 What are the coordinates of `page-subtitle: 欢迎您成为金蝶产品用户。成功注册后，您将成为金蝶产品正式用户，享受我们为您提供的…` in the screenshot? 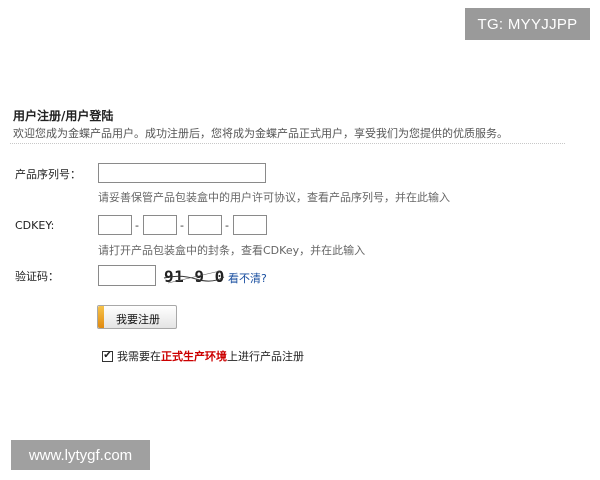 It's located at (260, 133).